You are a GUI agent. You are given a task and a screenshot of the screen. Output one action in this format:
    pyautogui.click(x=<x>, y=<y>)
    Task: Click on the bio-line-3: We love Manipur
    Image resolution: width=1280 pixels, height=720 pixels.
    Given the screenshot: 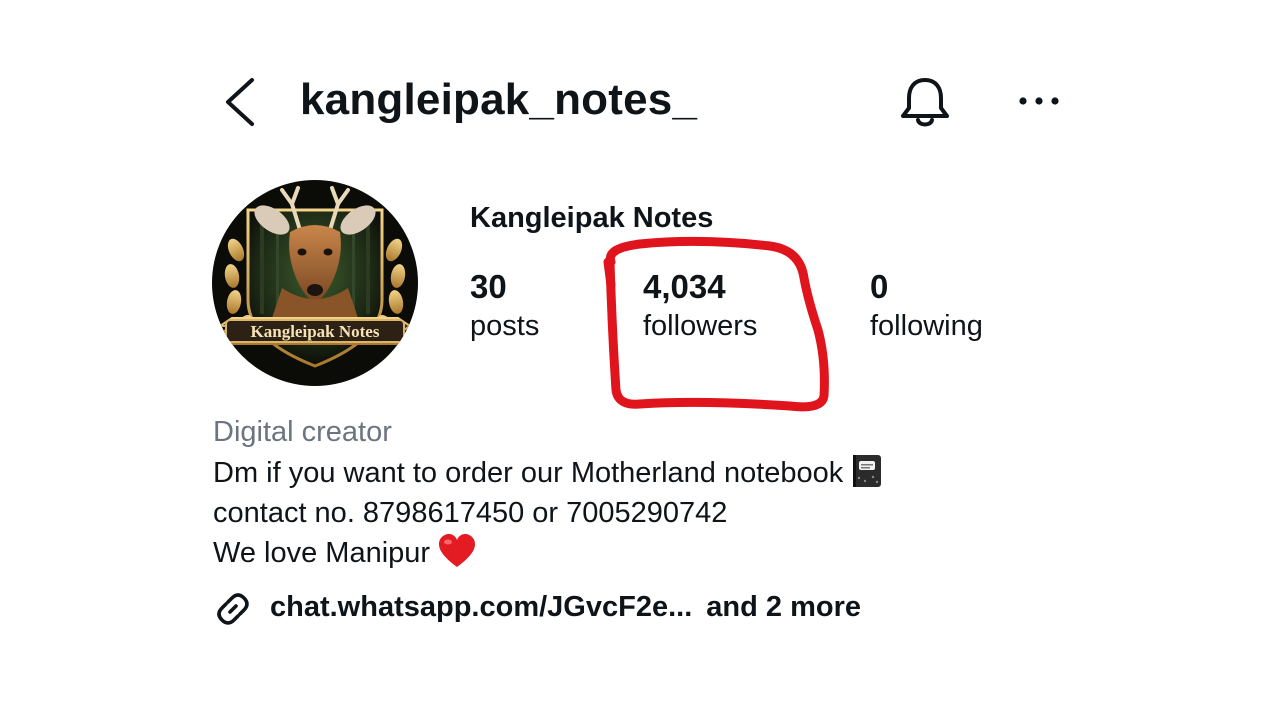 What is the action you would take?
    pyautogui.click(x=344, y=553)
    